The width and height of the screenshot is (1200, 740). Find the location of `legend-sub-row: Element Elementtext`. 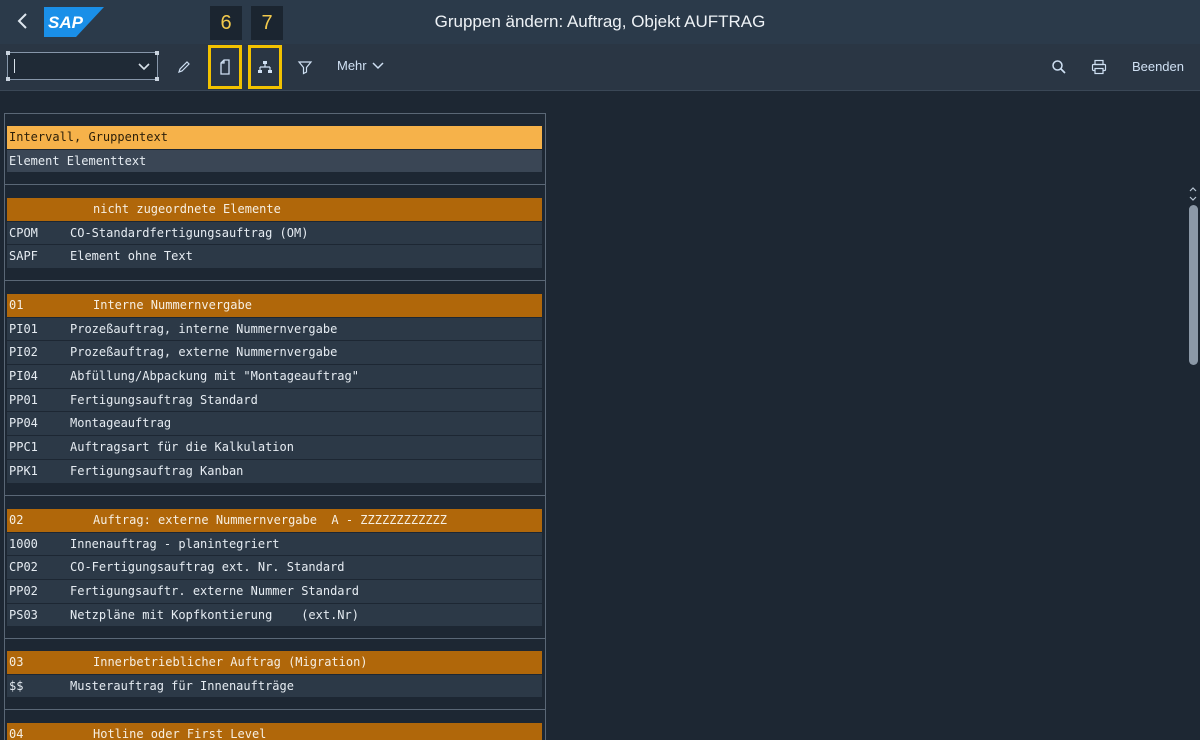

legend-sub-row: Element Elementtext is located at coordinates (274, 161).